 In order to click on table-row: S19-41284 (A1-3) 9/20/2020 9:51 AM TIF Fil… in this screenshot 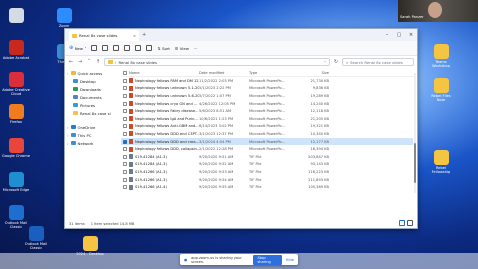, I will do `click(267, 157)`.